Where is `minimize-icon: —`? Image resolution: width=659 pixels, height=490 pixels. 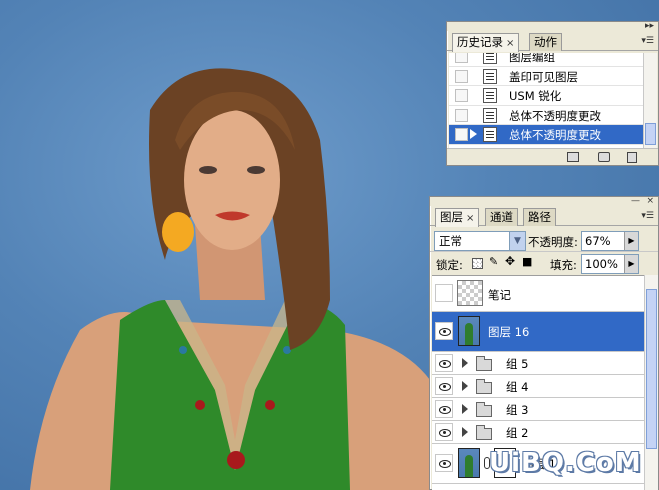 minimize-icon: — is located at coordinates (635, 201).